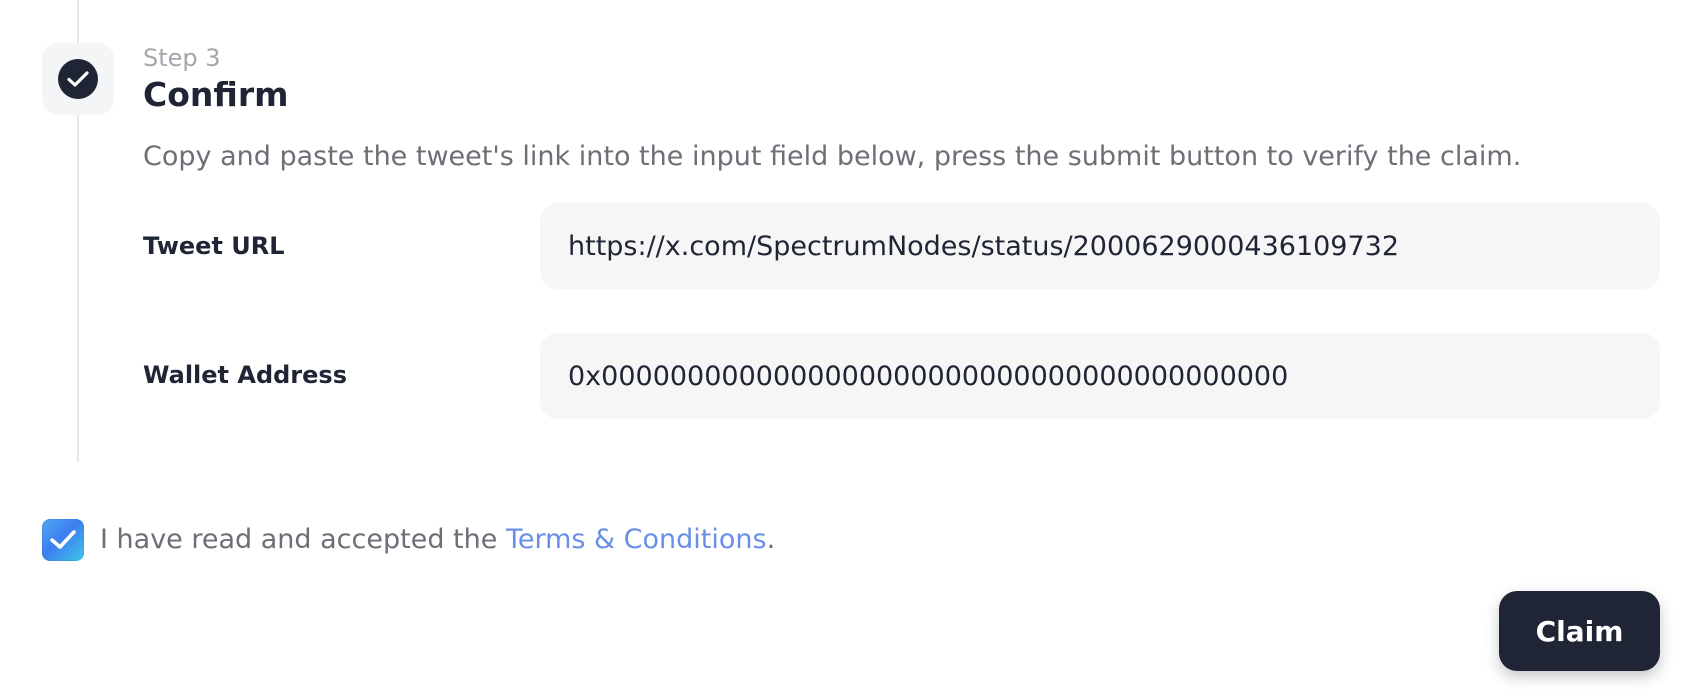 Image resolution: width=1696 pixels, height=696 pixels. I want to click on wallet-address-input, so click(1100, 376).